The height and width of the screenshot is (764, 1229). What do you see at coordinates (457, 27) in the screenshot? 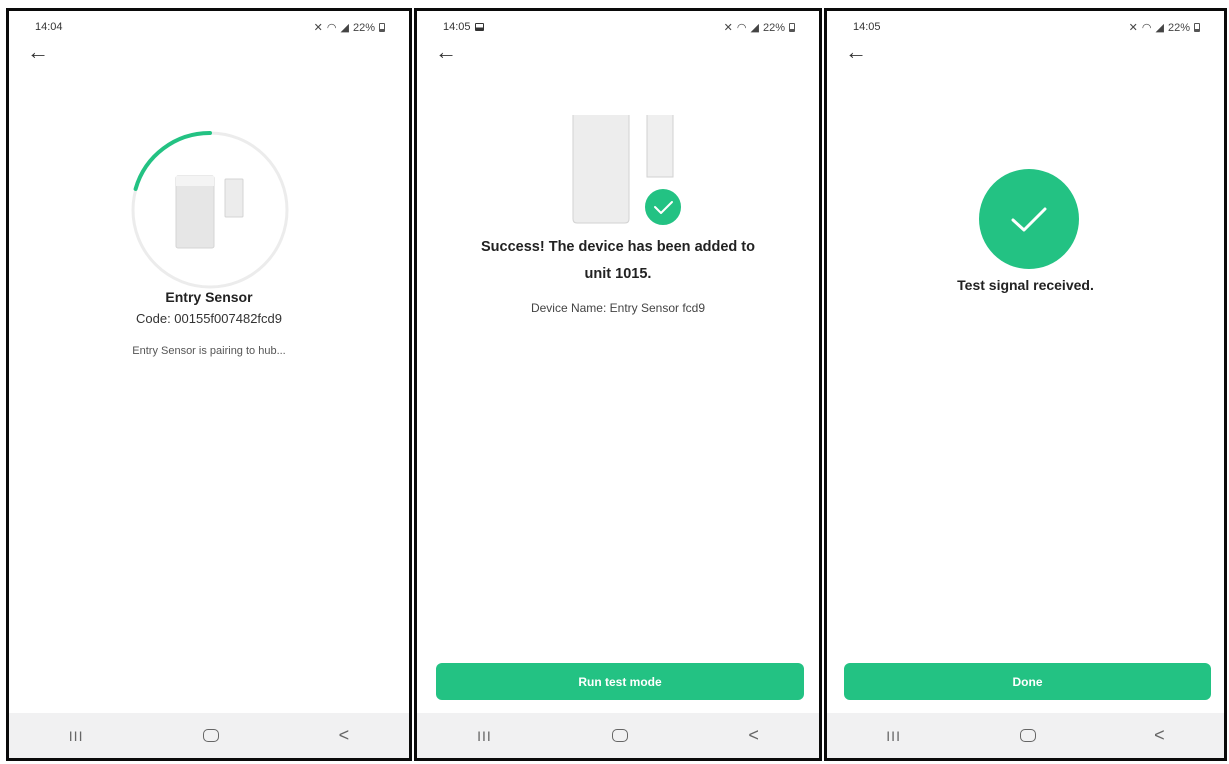
I see `status-time-text: 14:05` at bounding box center [457, 27].